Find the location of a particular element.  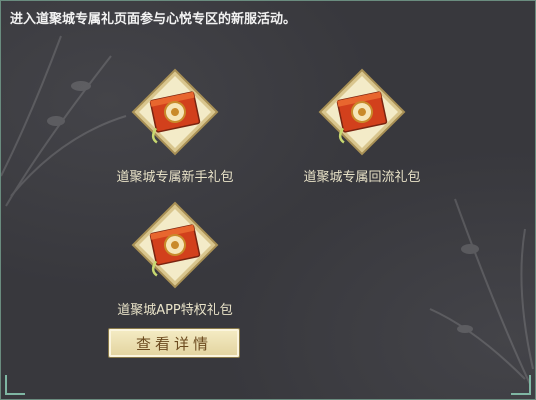

gift-returning: 道聚城专属回流礼包 is located at coordinates (362, 128).